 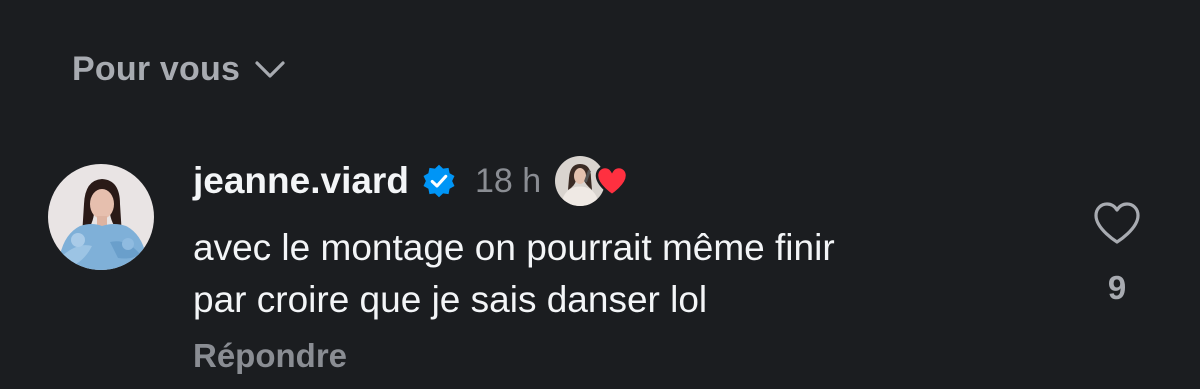 What do you see at coordinates (594, 181) in the screenshot?
I see `liked-by-creator` at bounding box center [594, 181].